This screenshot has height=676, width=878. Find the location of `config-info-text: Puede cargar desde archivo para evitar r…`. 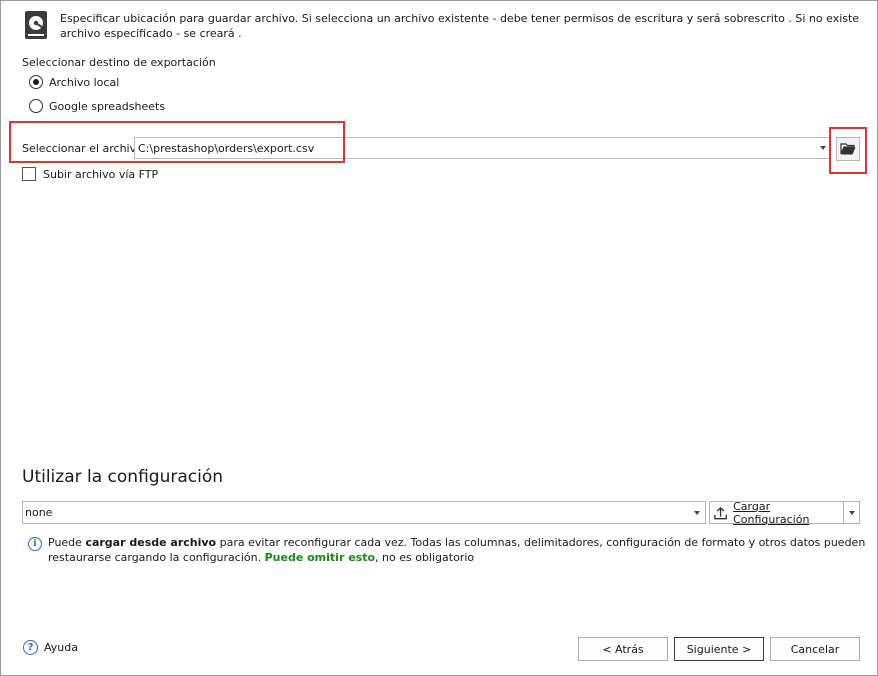

config-info-text: Puede cargar desde archivo para evitar r… is located at coordinates (458, 550).